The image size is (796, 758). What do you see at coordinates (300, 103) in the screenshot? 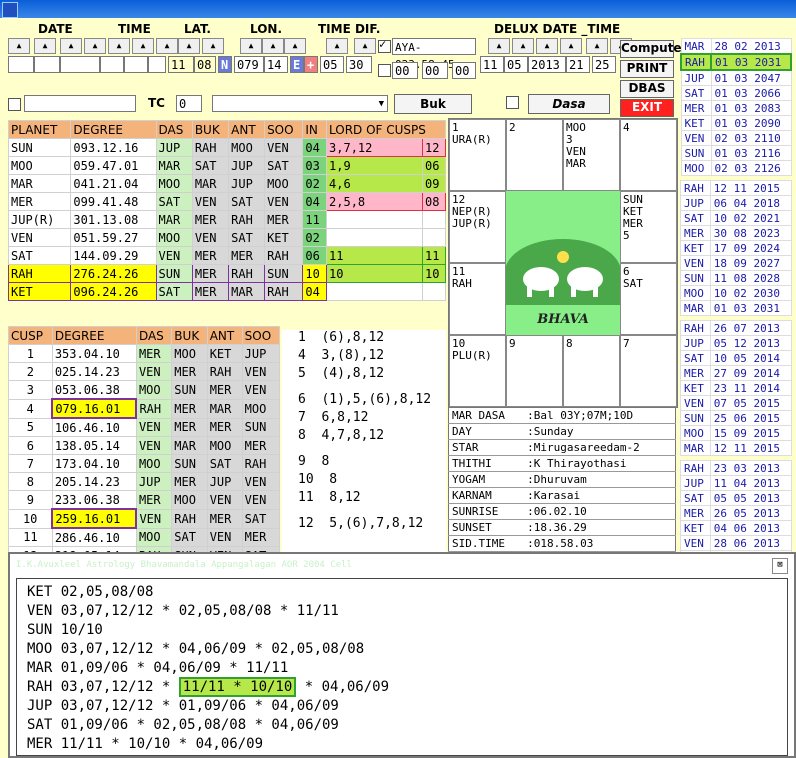
I see `place-dropdown: ▼` at bounding box center [300, 103].